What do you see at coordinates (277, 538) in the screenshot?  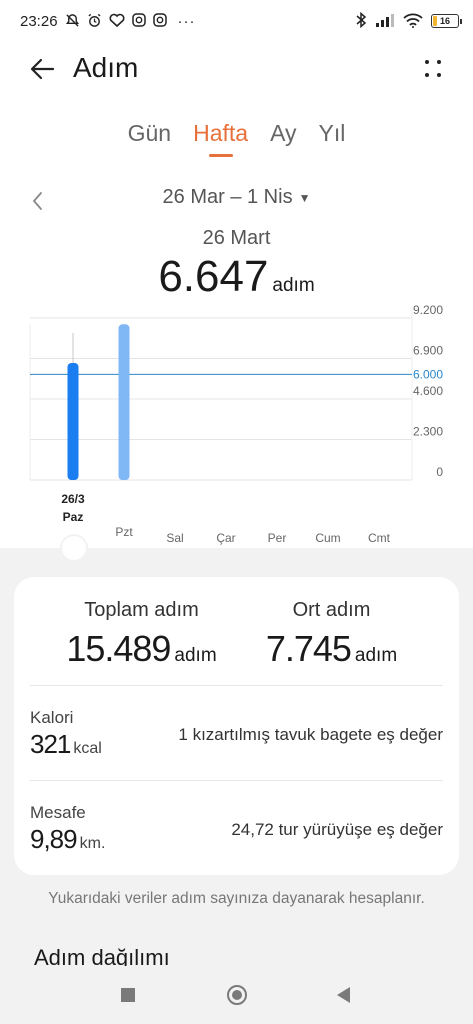 I see `x-tick-label: Per` at bounding box center [277, 538].